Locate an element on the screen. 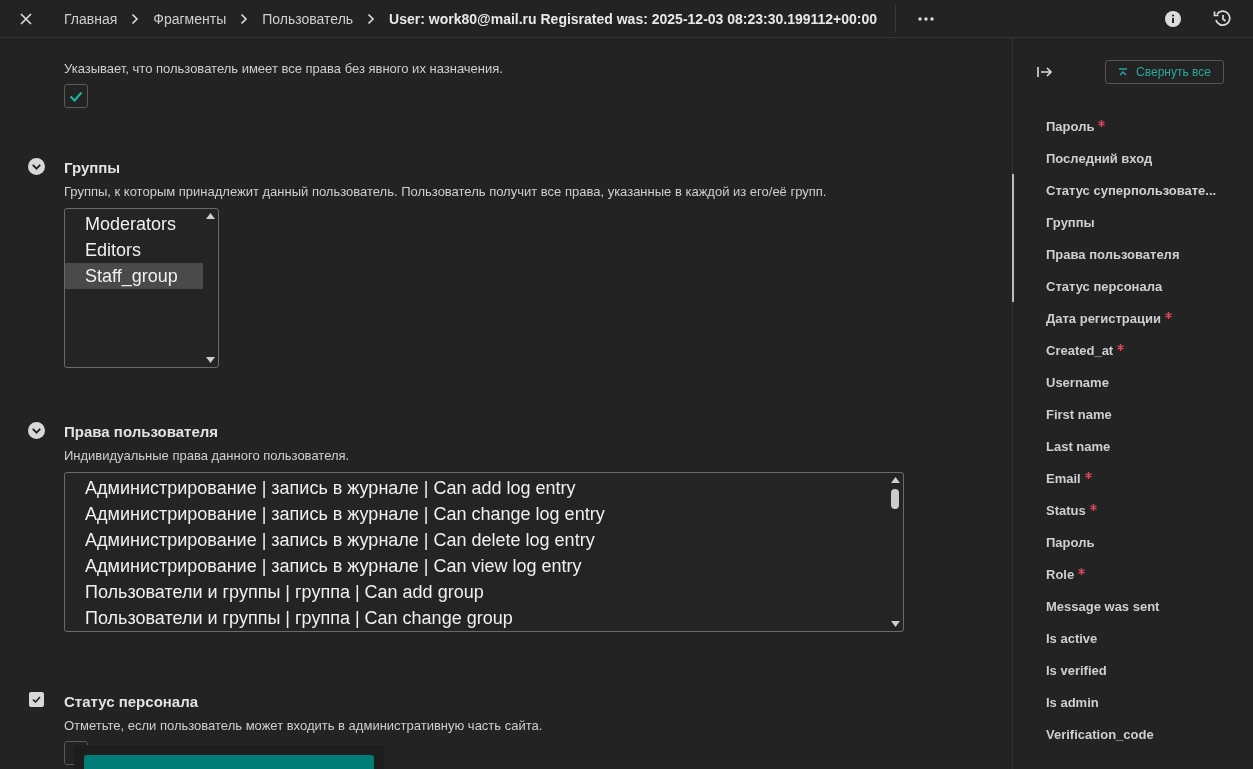 The height and width of the screenshot is (769, 1253). multi-select-list is located at coordinates (484, 552).